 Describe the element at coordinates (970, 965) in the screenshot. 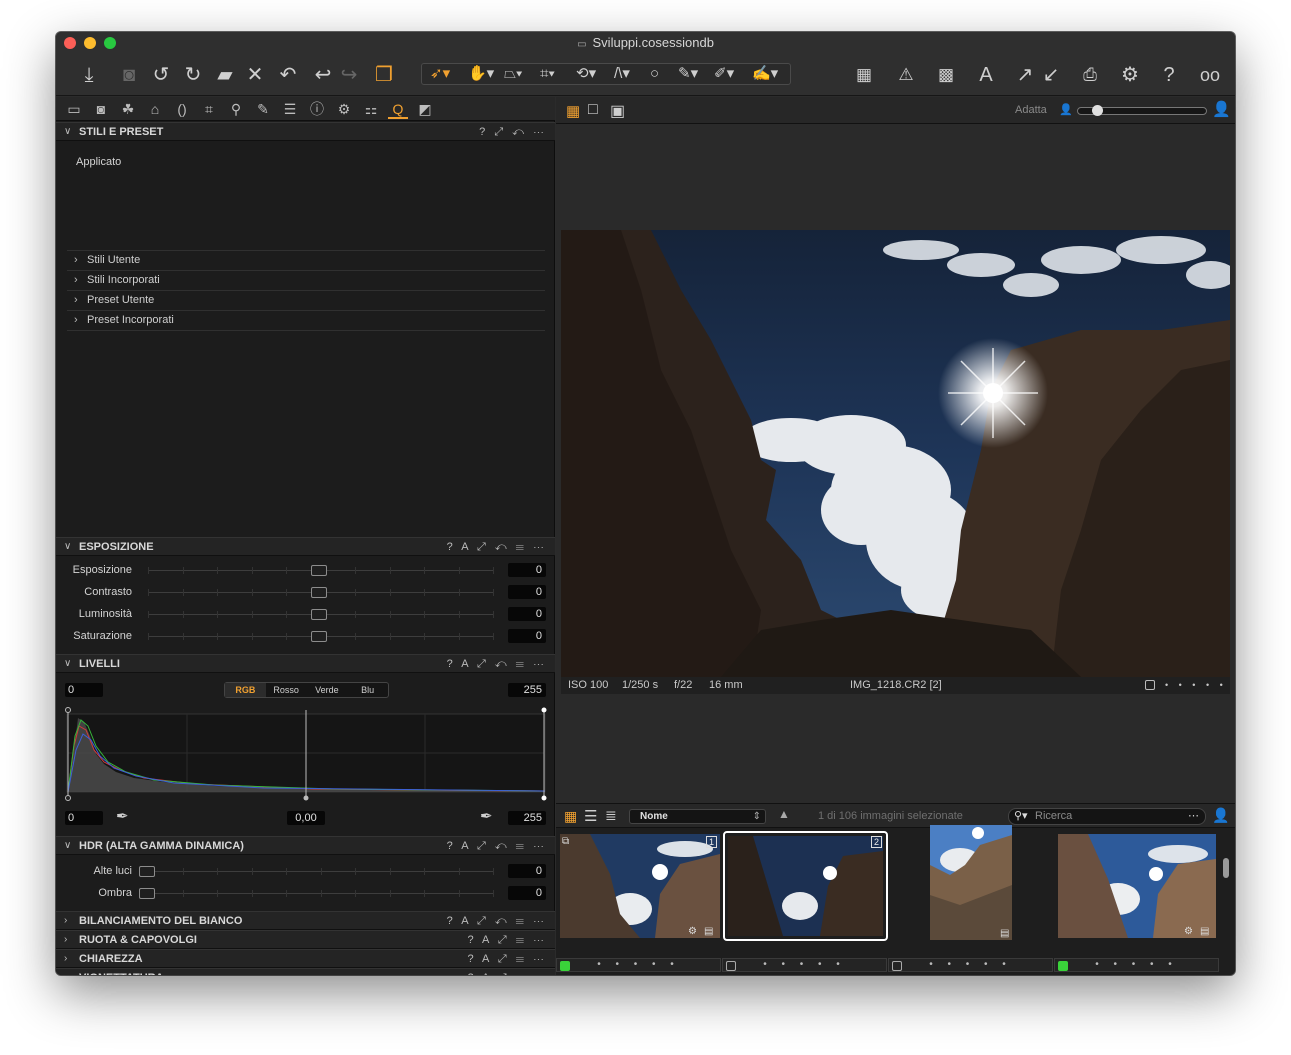

I see `thumbnail-3-footer: • • • • •` at that location.